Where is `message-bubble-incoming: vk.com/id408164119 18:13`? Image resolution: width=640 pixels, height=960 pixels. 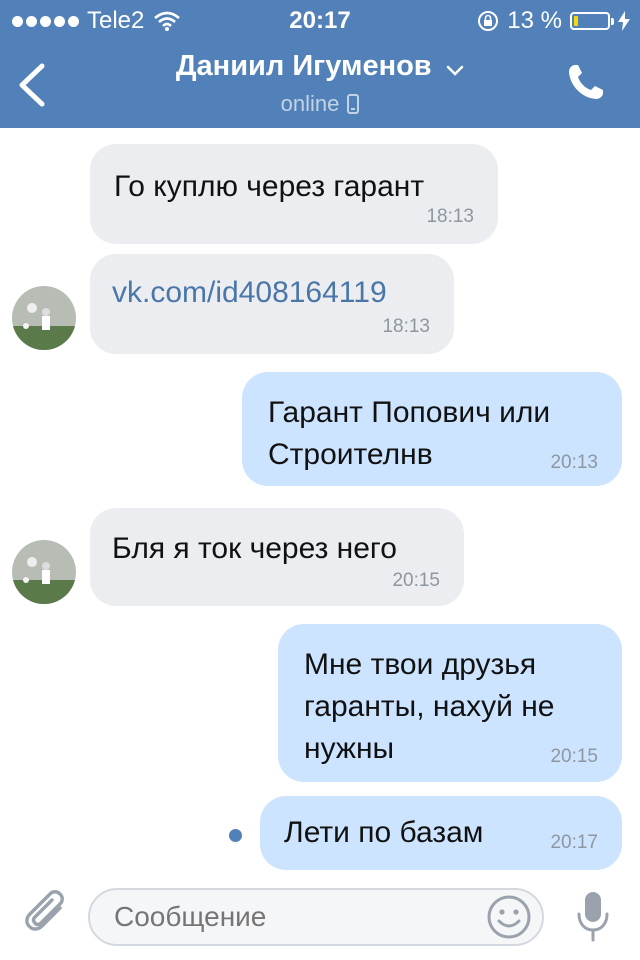
message-bubble-incoming: vk.com/id408164119 18:13 is located at coordinates (272, 304).